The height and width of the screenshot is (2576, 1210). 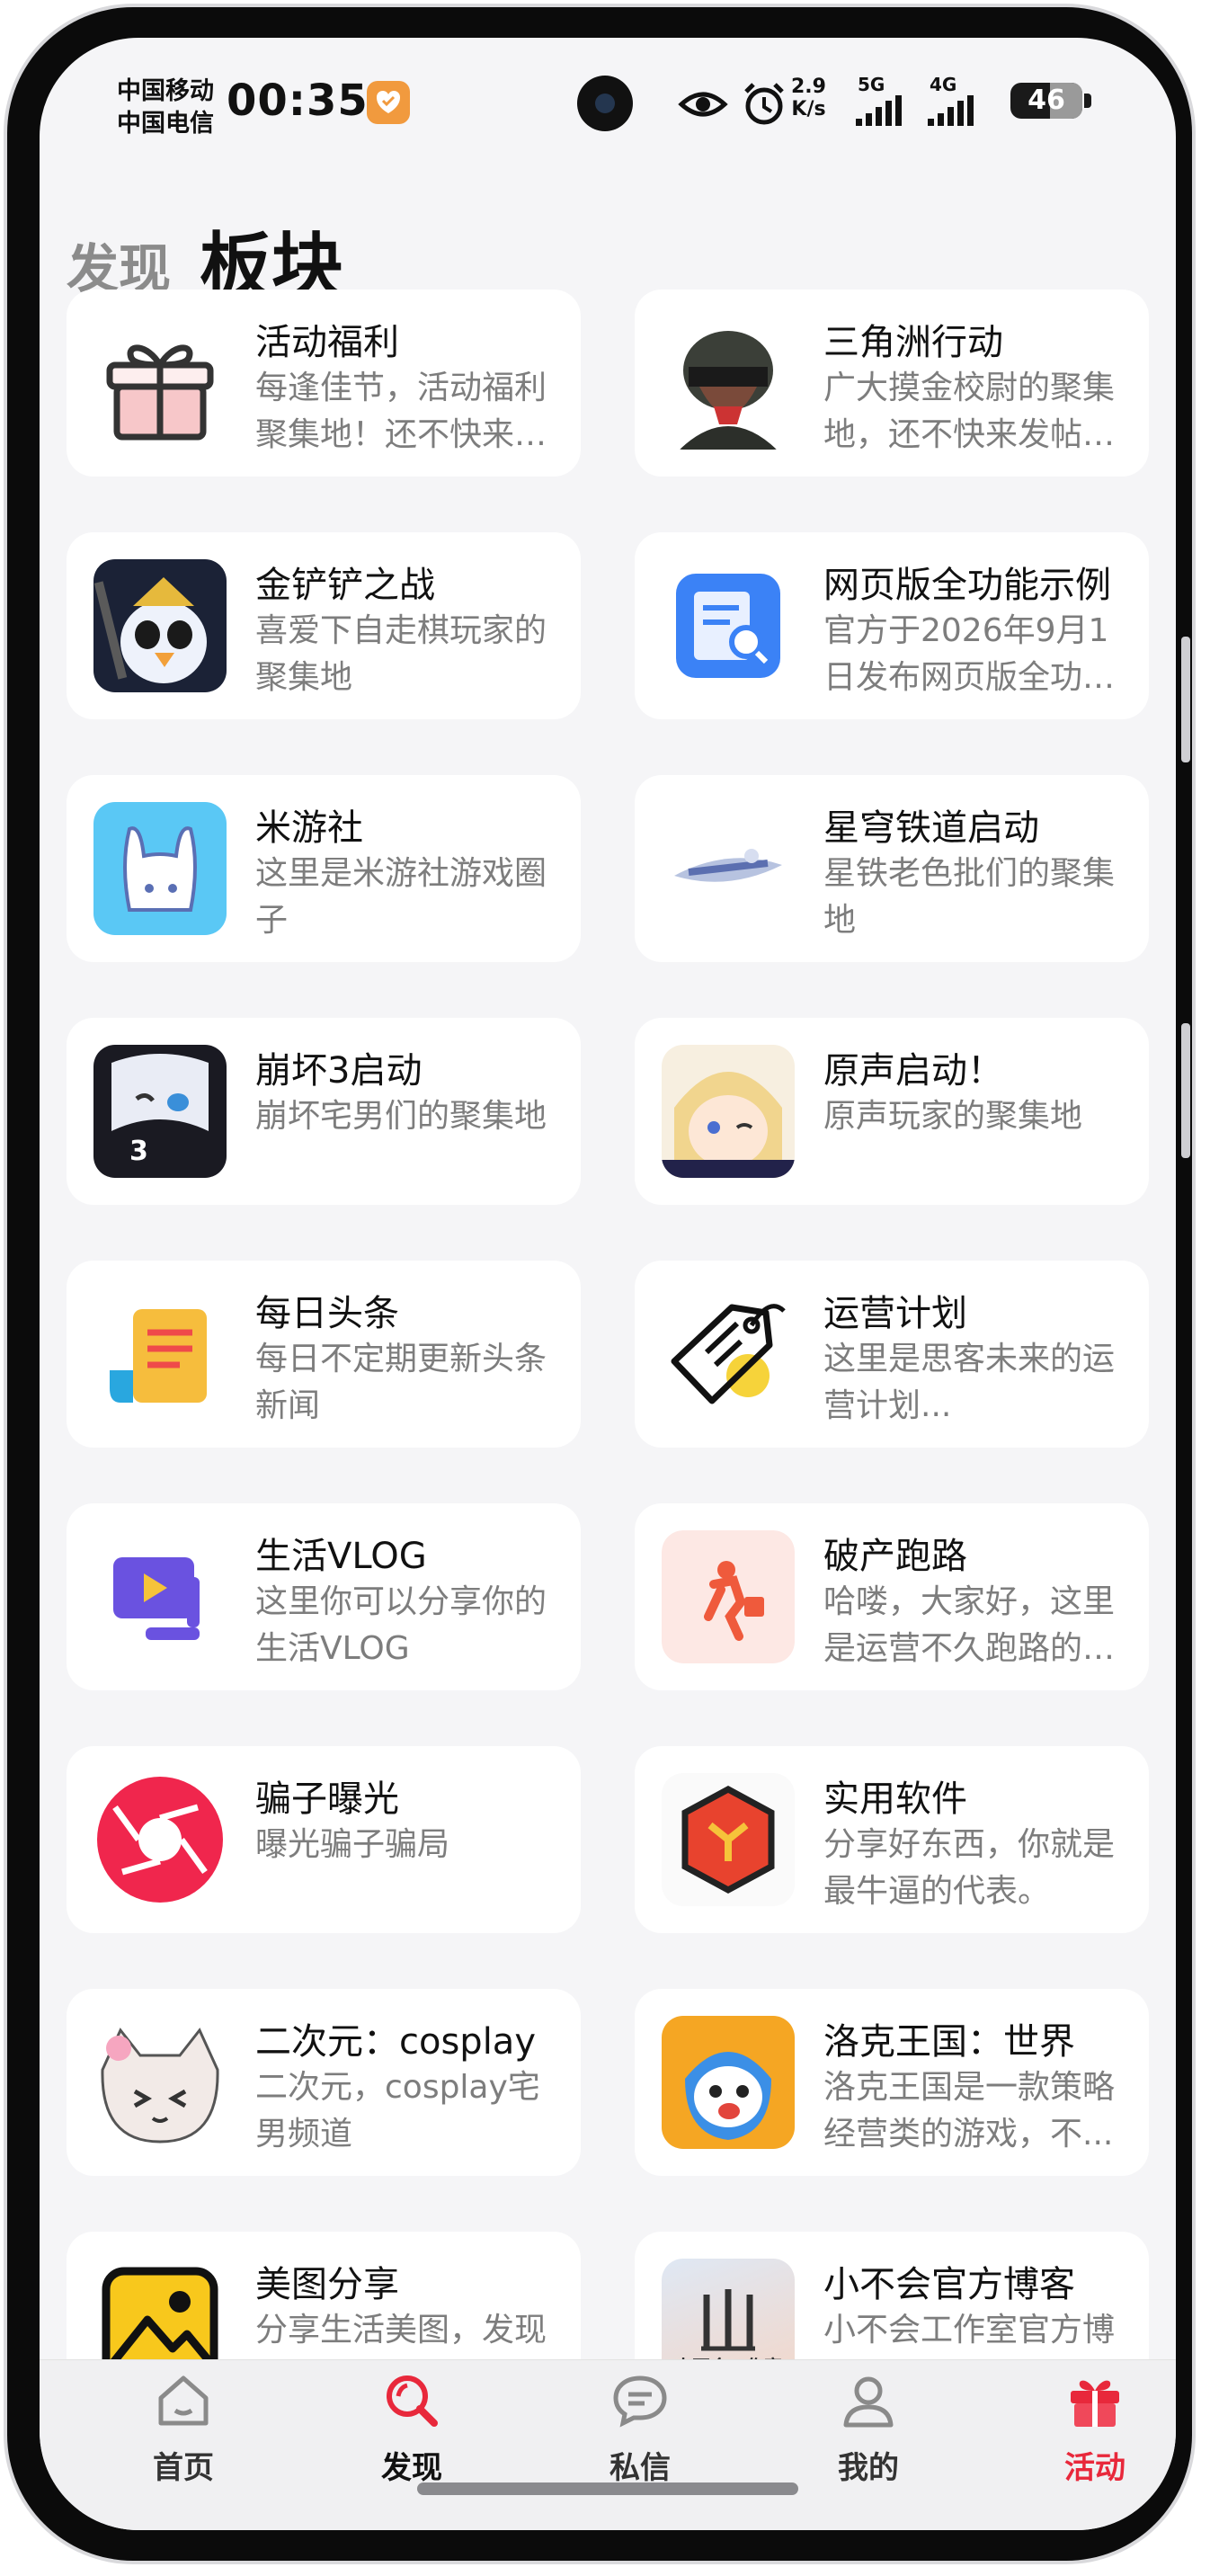 What do you see at coordinates (895, 1799) in the screenshot?
I see `board-name: 实用软件` at bounding box center [895, 1799].